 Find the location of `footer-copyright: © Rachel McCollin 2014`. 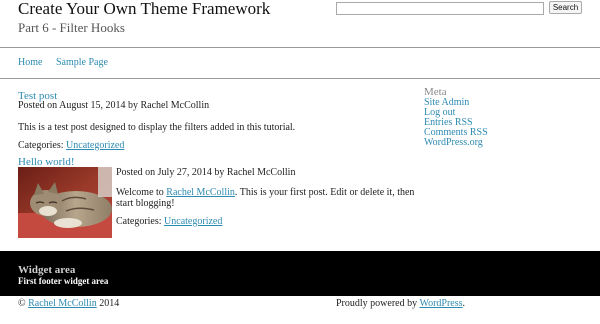

footer-copyright: © Rachel McCollin 2014 is located at coordinates (68, 304).